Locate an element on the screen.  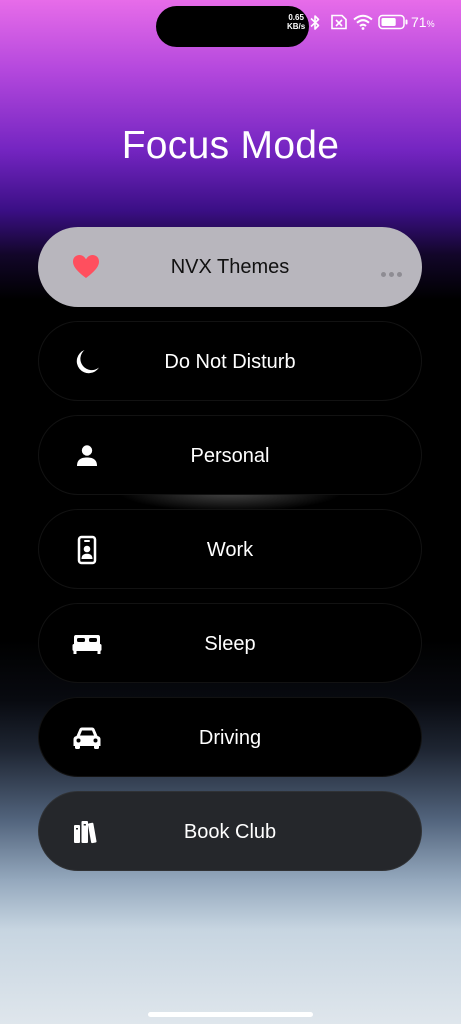
focus-item-label: Personal is located at coordinates (230, 456).